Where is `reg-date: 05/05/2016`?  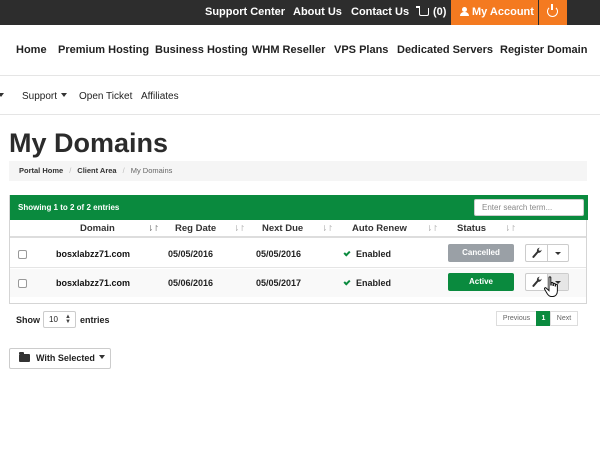 reg-date: 05/05/2016 is located at coordinates (191, 254).